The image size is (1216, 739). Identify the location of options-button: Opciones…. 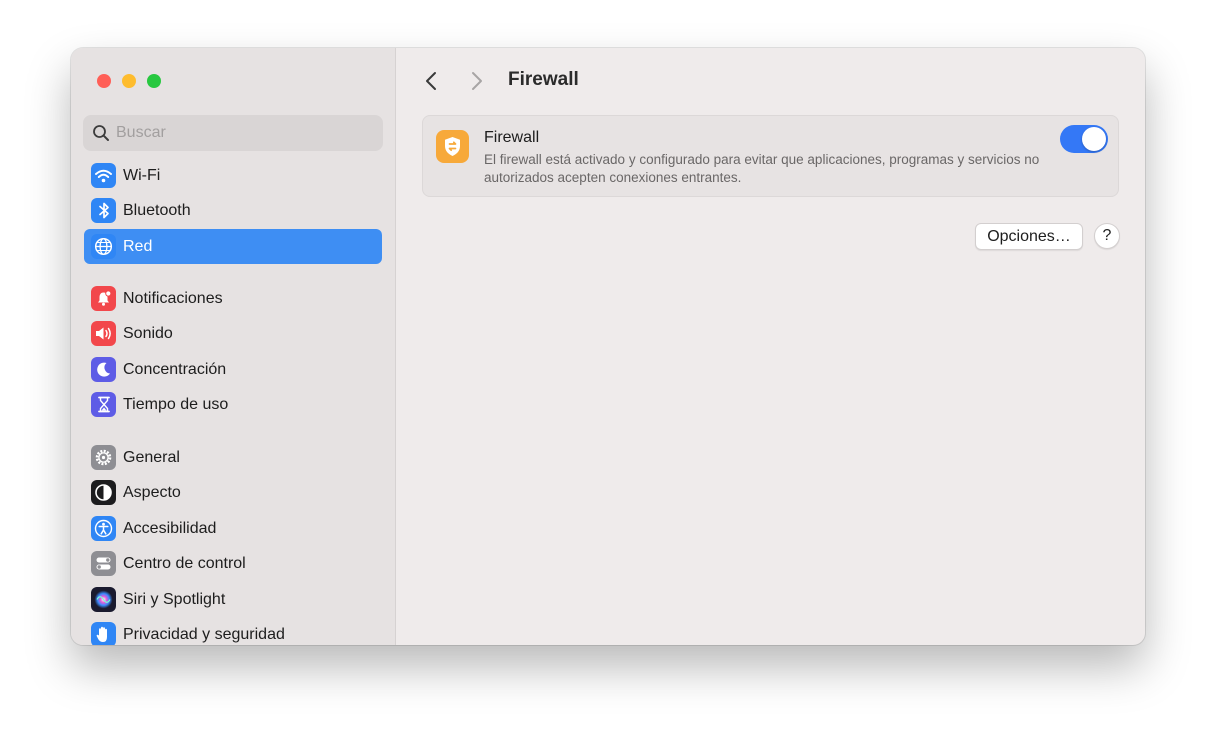
(1029, 236).